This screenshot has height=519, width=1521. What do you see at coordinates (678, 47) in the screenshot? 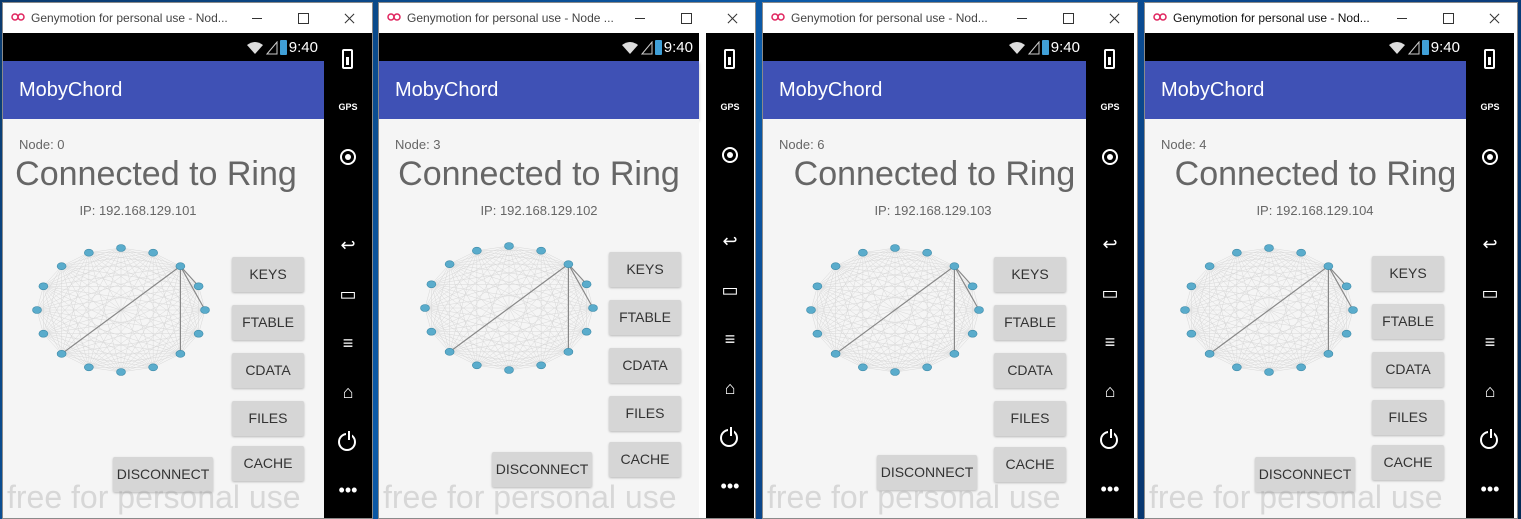
I see `clock: 9:40` at bounding box center [678, 47].